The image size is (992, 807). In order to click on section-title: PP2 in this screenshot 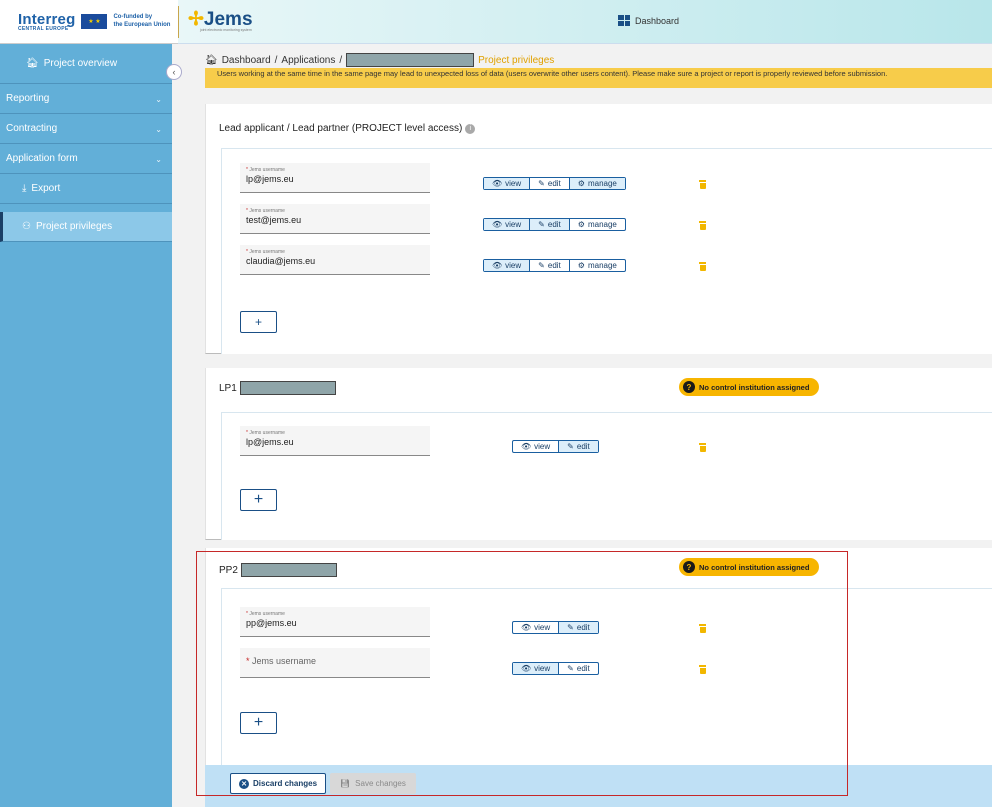, I will do `click(278, 570)`.